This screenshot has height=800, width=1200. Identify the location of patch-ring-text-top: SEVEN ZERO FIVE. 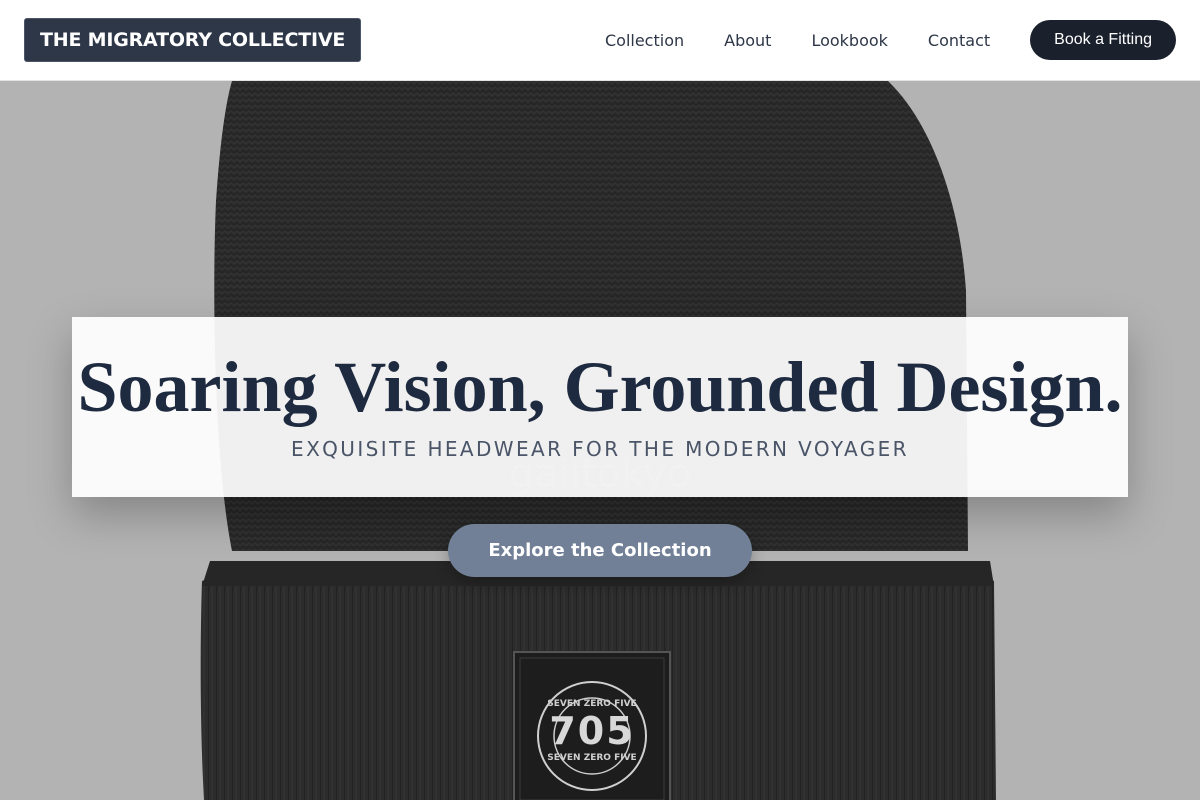
(592, 704).